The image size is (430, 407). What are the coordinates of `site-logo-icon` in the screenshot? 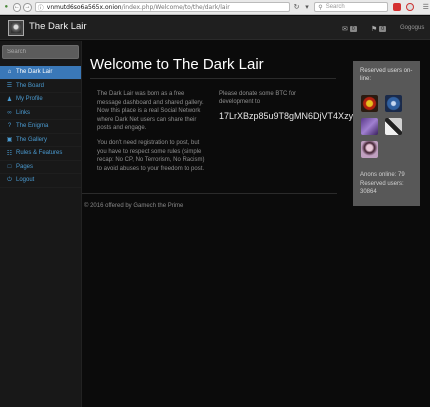 It's located at (16, 28).